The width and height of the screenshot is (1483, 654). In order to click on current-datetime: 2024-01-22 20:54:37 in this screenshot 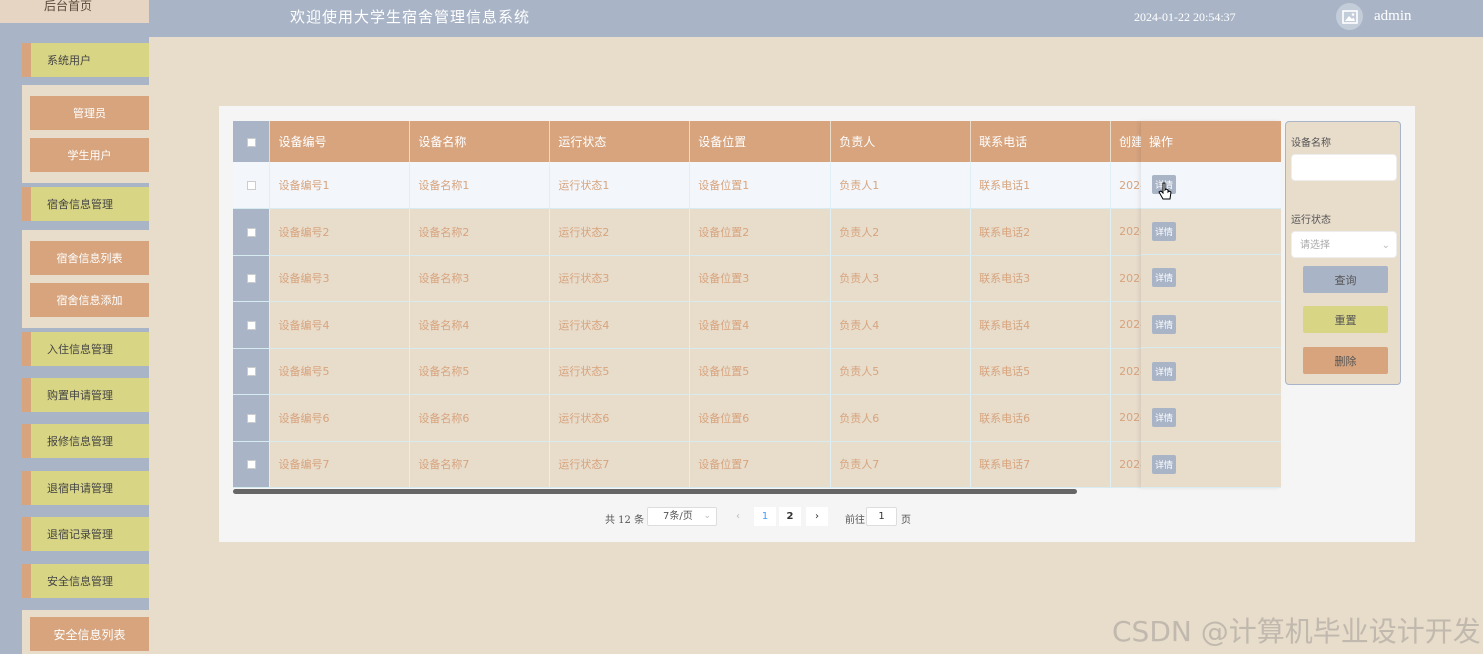, I will do `click(1185, 17)`.